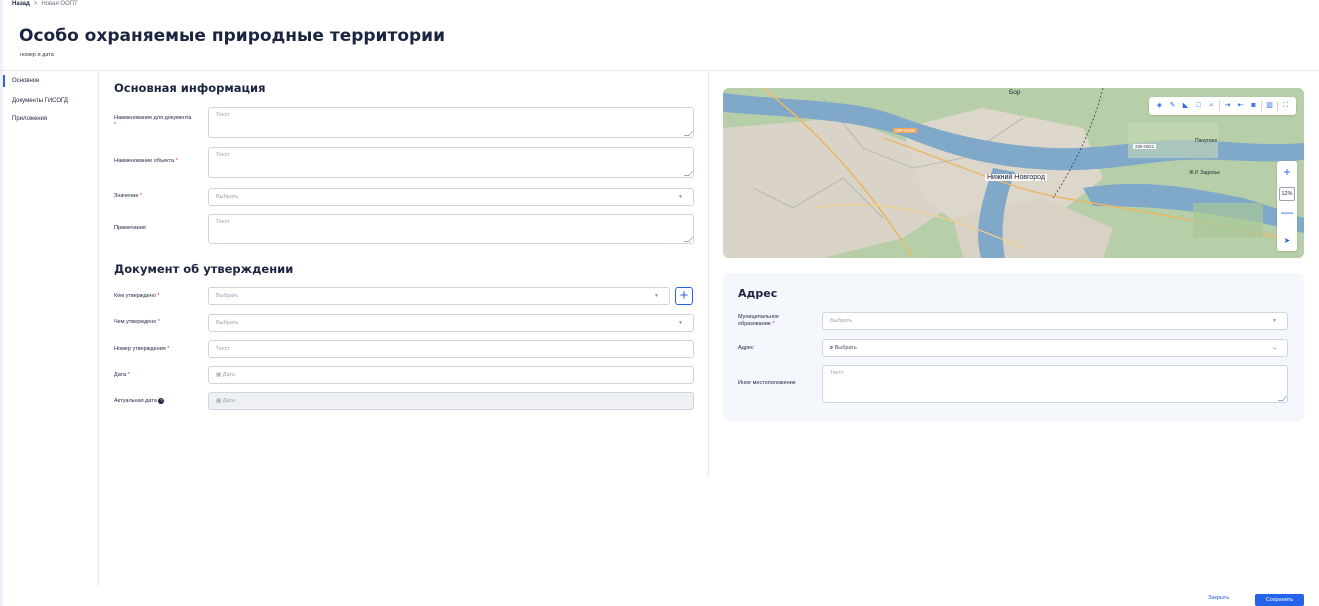 This screenshot has height=606, width=1319. Describe the element at coordinates (228, 401) in the screenshot. I see `actual-date-placeholder: Дата` at that location.